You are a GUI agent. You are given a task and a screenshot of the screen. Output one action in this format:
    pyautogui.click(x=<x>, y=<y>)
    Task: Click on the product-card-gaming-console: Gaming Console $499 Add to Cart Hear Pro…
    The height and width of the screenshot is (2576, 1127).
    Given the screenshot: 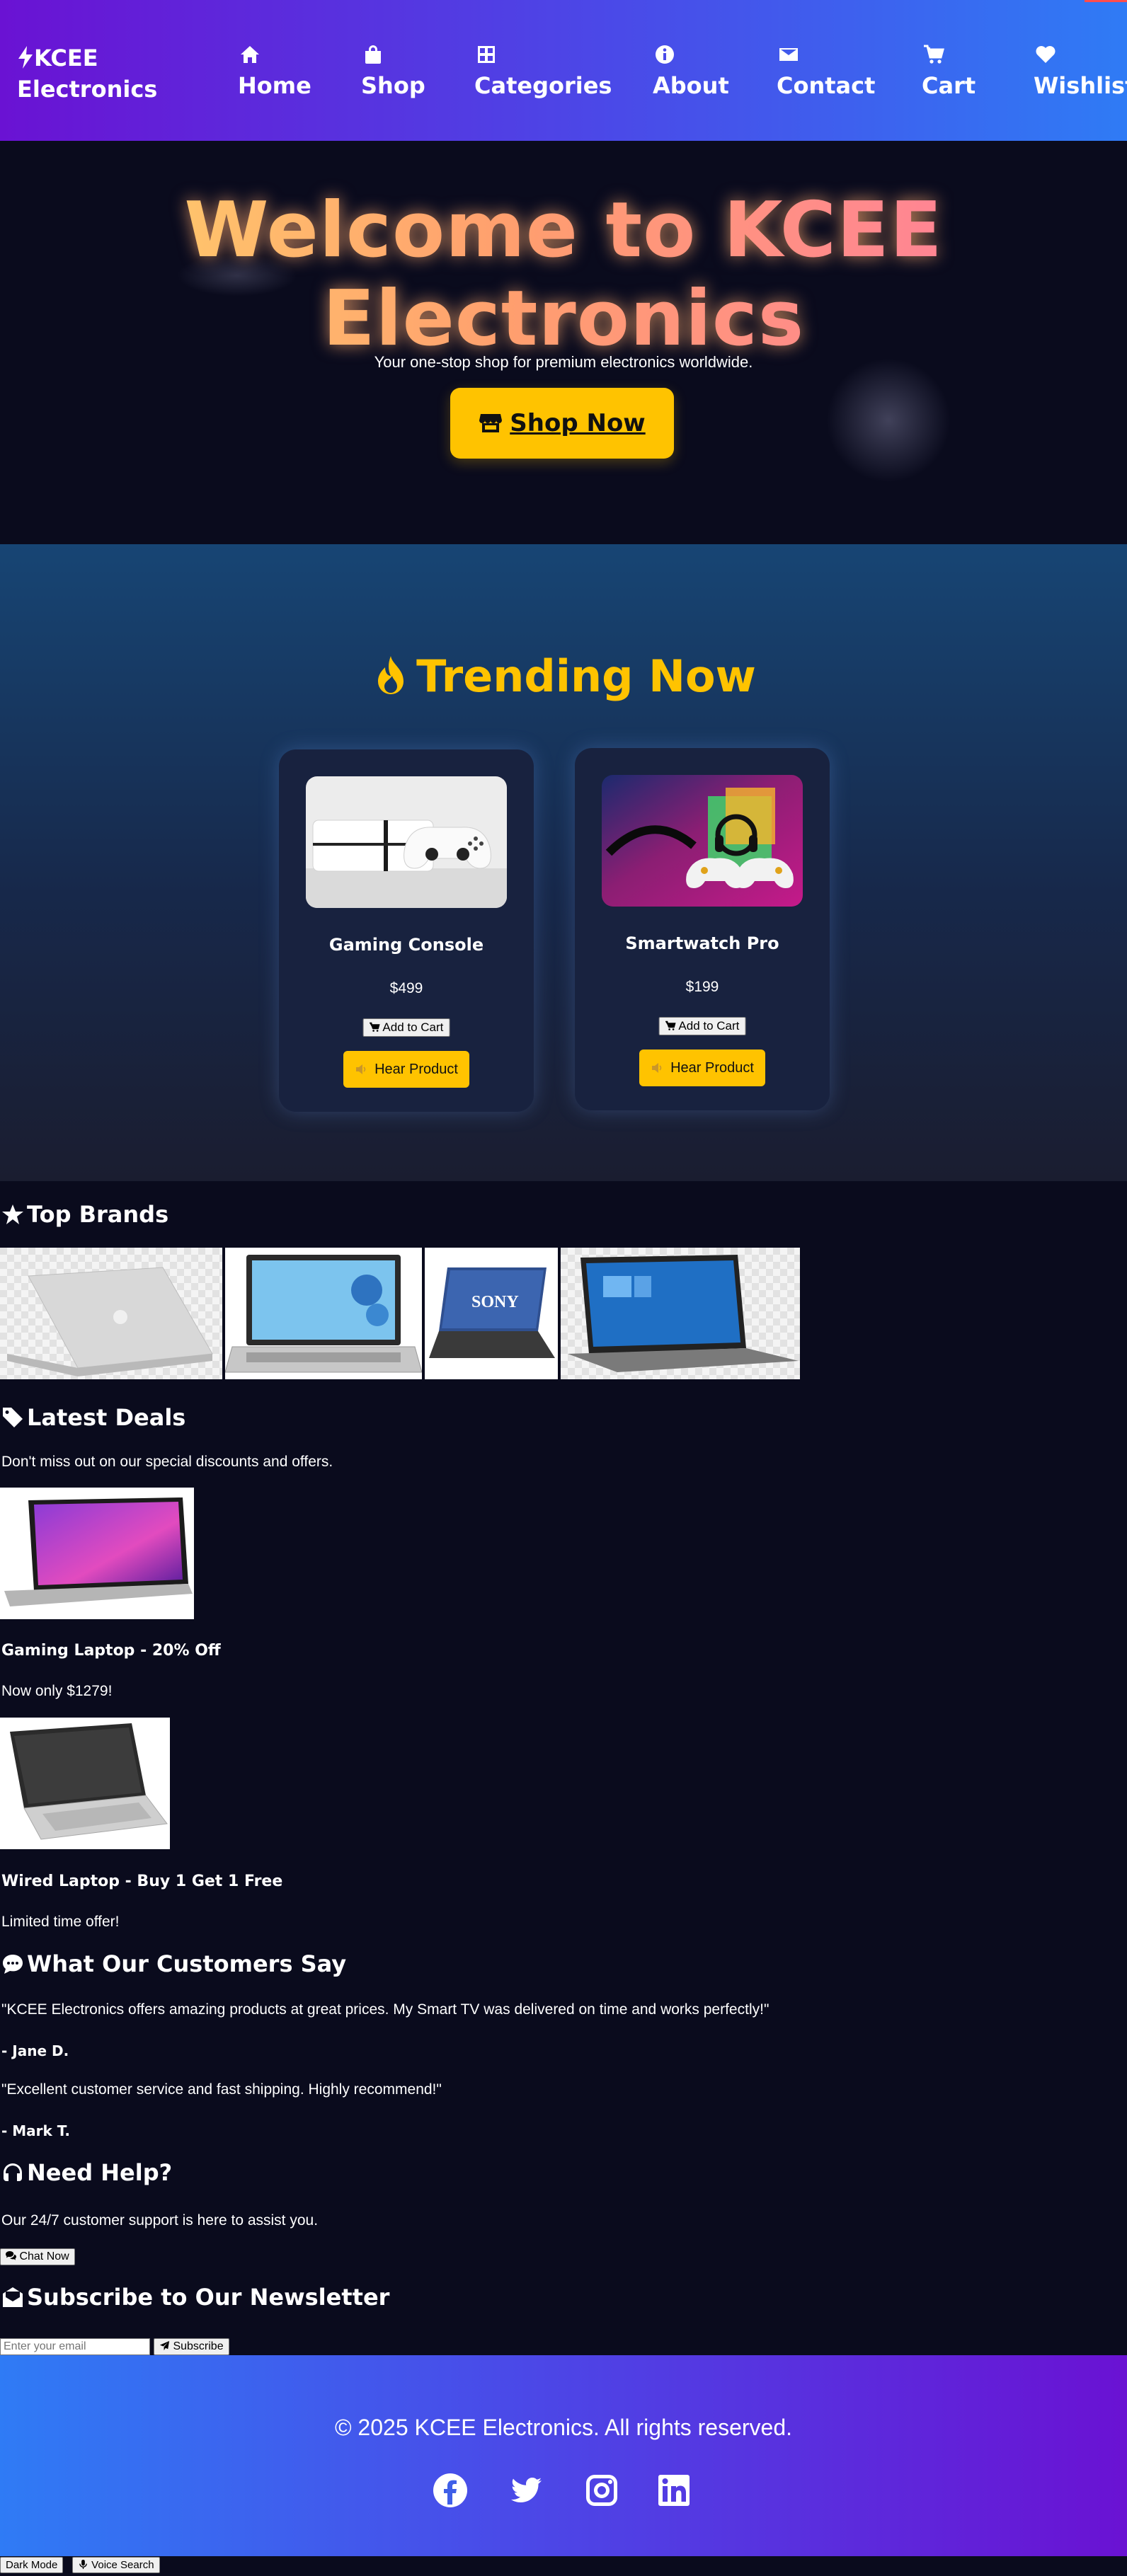 What is the action you would take?
    pyautogui.click(x=406, y=931)
    